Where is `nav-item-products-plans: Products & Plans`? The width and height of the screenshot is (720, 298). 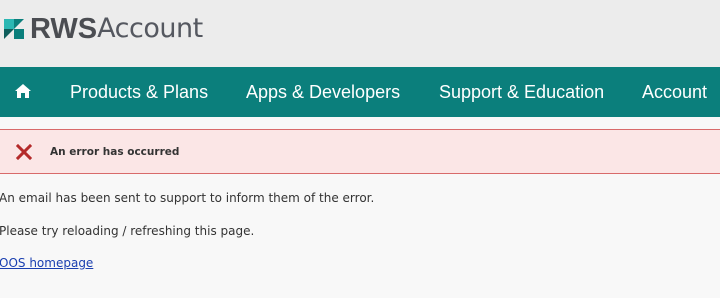
nav-item-products-plans: Products & Plans is located at coordinates (139, 92).